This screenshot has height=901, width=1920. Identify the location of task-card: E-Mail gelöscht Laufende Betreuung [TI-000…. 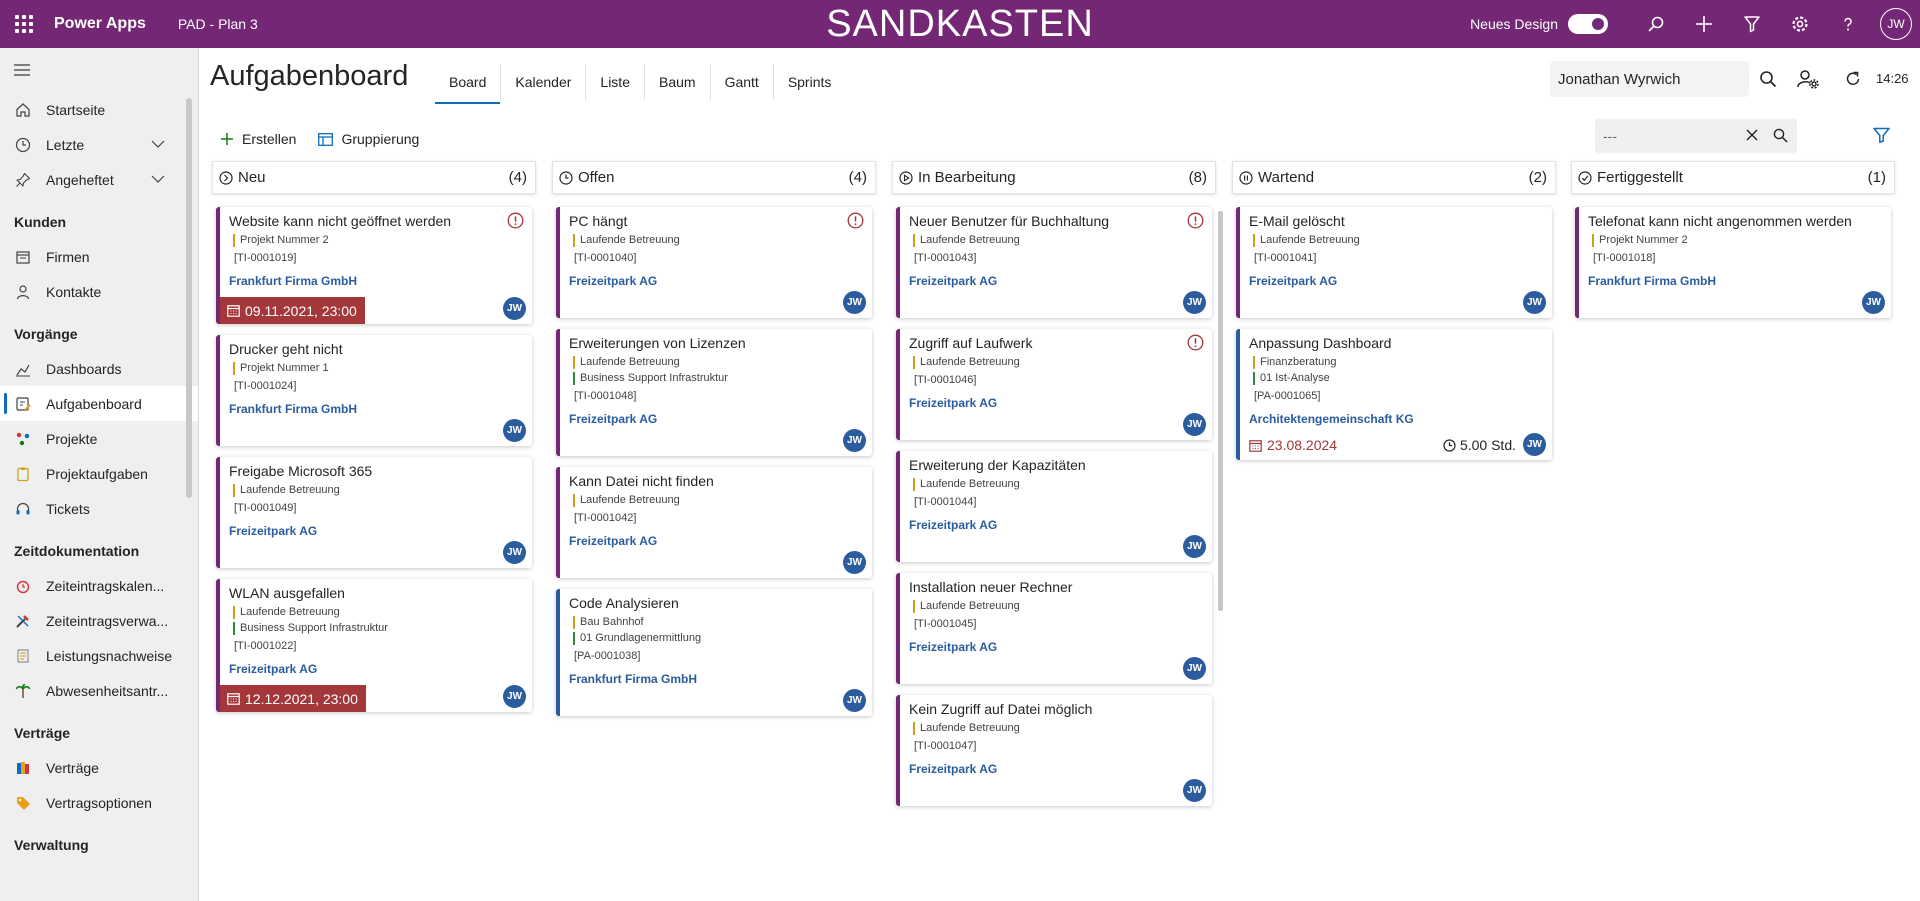
(1394, 262).